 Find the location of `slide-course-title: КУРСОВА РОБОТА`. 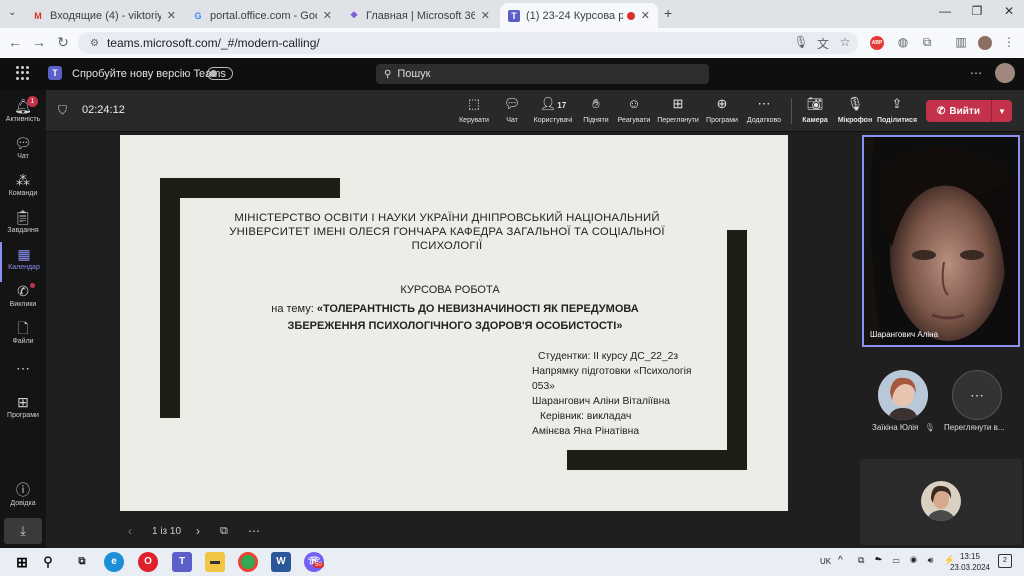

slide-course-title: КУРСОВА РОБОТА is located at coordinates (450, 290).